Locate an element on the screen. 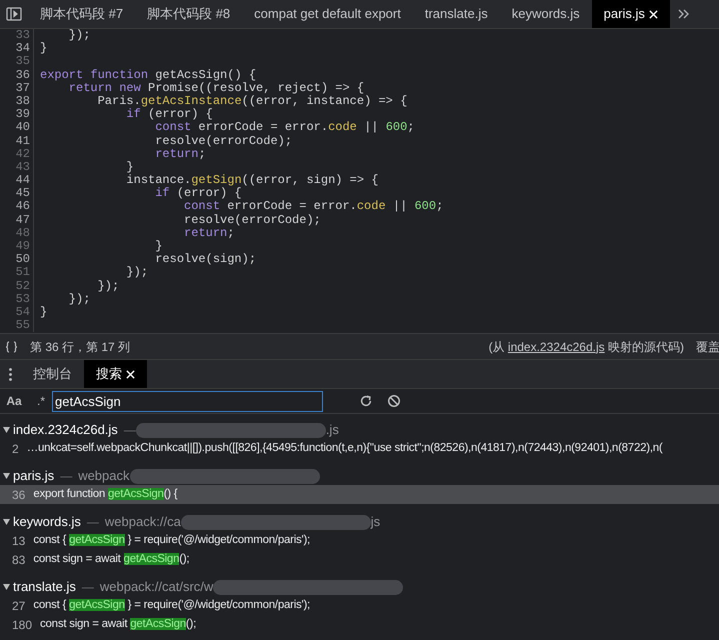 The width and height of the screenshot is (719, 640). line-number: 54 is located at coordinates (17, 313).